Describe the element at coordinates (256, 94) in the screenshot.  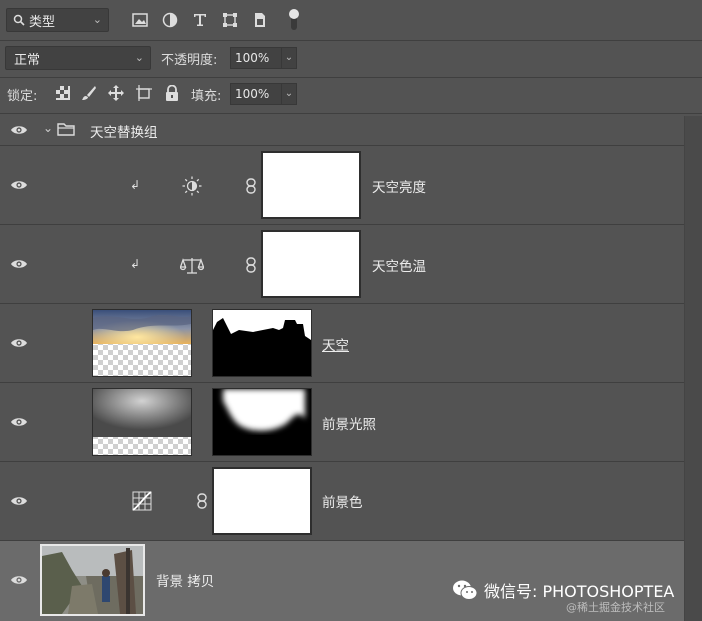
I see `fill-input: 100%` at that location.